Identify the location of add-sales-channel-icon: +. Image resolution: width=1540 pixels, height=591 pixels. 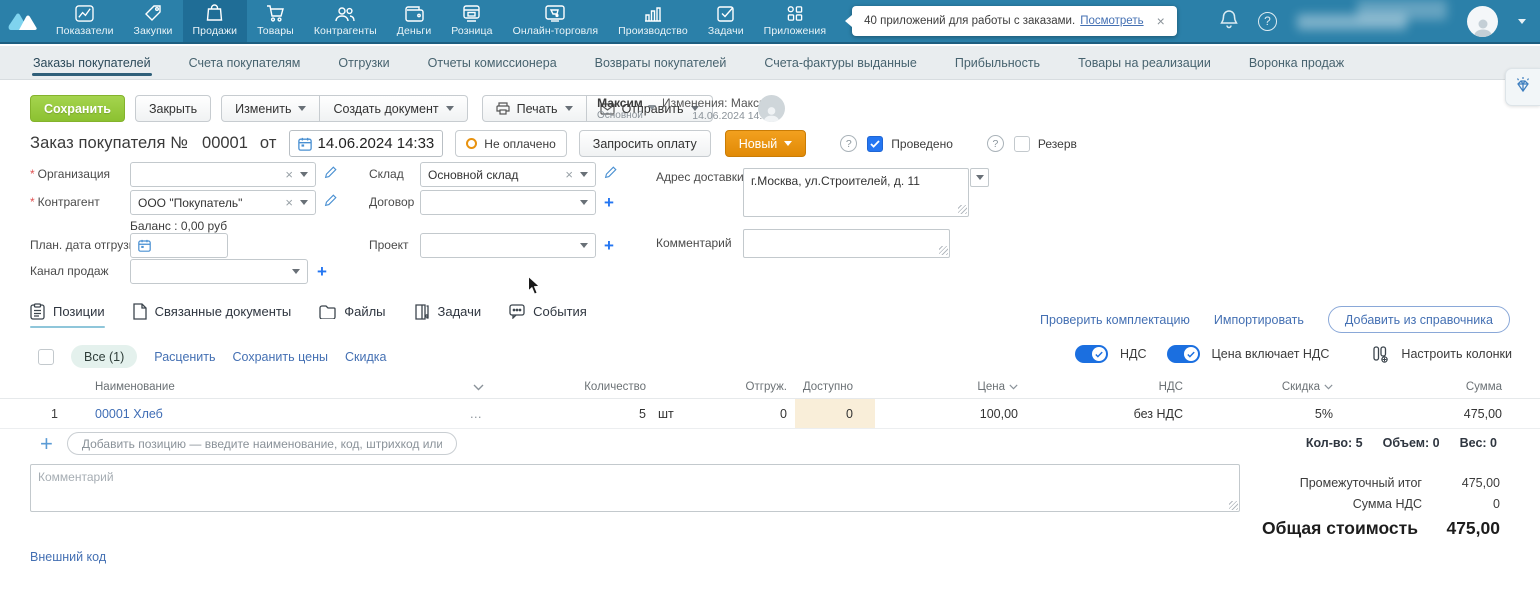
(322, 271).